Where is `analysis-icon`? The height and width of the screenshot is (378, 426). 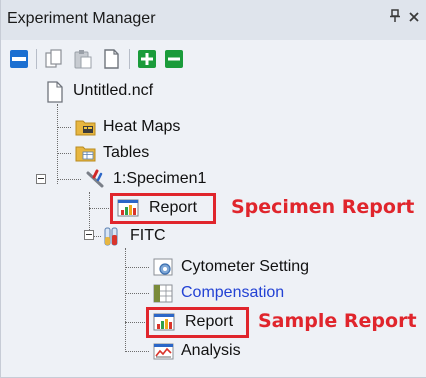 analysis-icon is located at coordinates (163, 351).